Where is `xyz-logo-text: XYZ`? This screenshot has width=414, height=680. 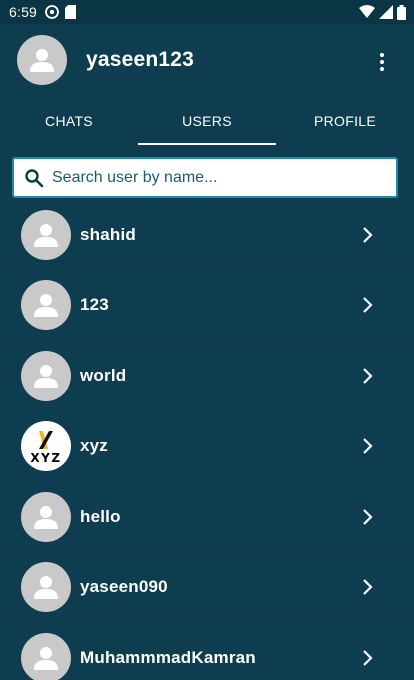 xyz-logo-text: XYZ is located at coordinates (46, 457).